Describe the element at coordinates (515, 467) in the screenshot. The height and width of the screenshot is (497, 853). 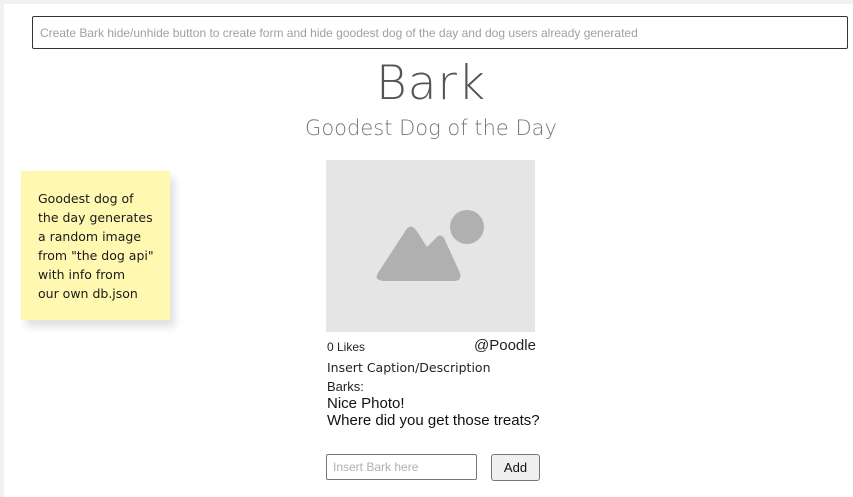
I see `add-bark-button: Add` at that location.